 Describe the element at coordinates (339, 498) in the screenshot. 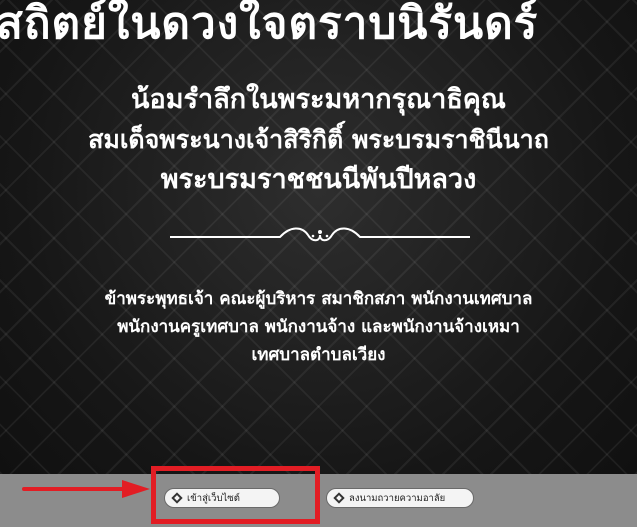

I see `diamond-icon` at that location.